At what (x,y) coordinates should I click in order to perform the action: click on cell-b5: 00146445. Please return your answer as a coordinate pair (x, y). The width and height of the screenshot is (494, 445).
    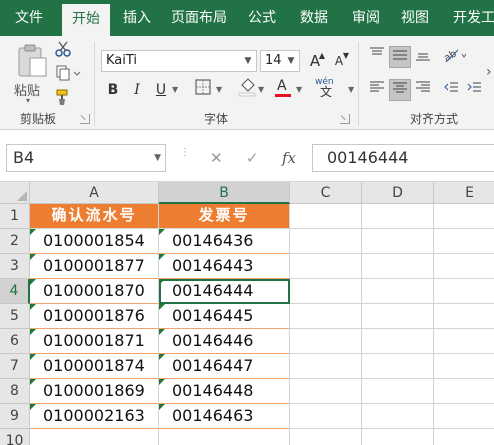
    Looking at the image, I should click on (224, 316).